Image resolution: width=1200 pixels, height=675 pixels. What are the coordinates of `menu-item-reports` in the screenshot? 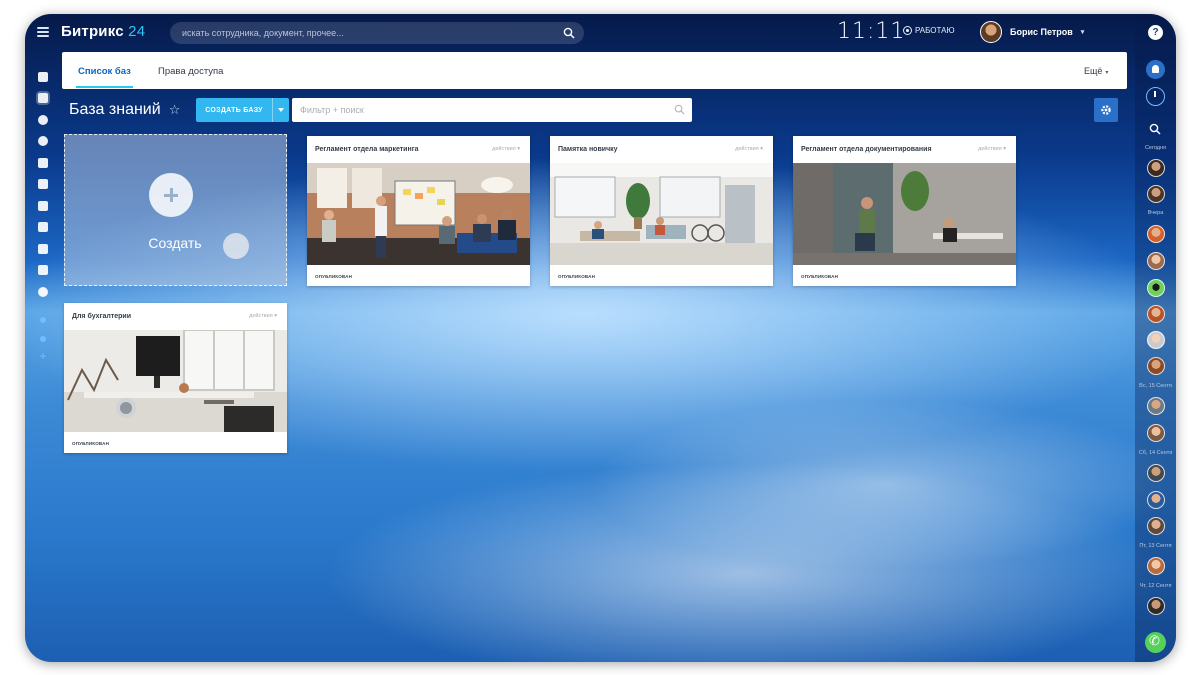 It's located at (43, 163).